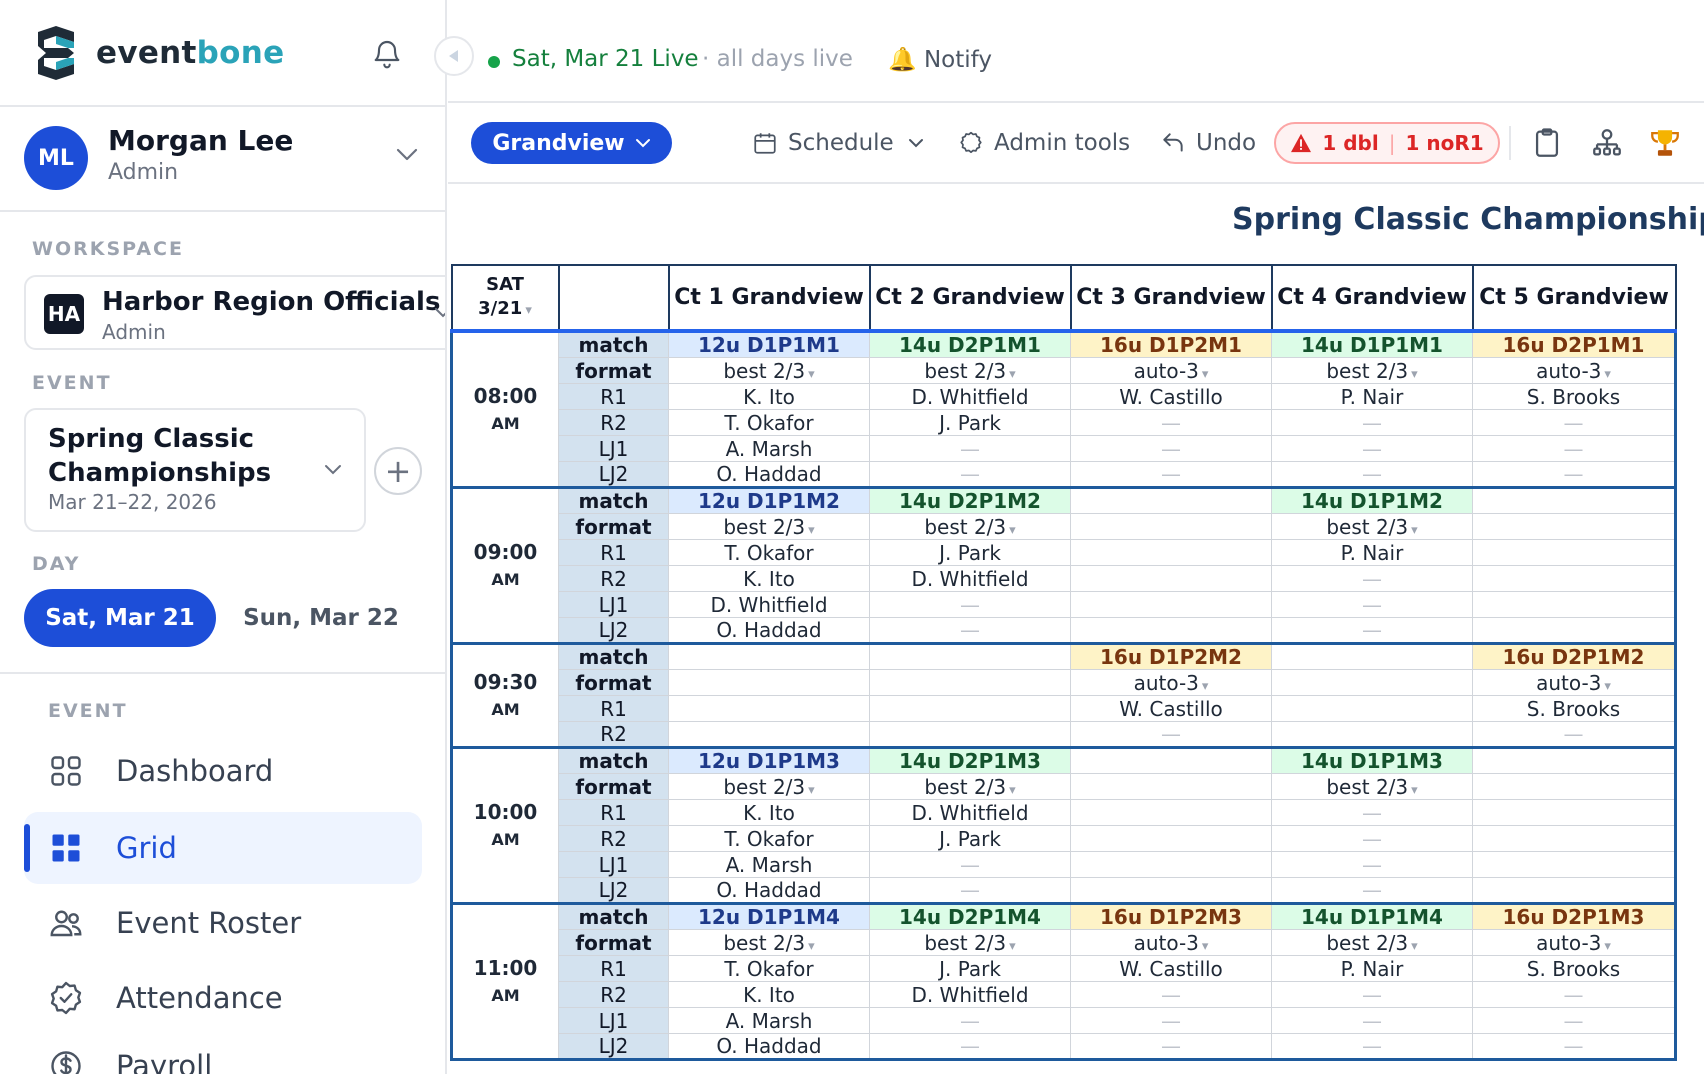 This screenshot has height=1074, width=1704. I want to click on trophy-icon, so click(1665, 143).